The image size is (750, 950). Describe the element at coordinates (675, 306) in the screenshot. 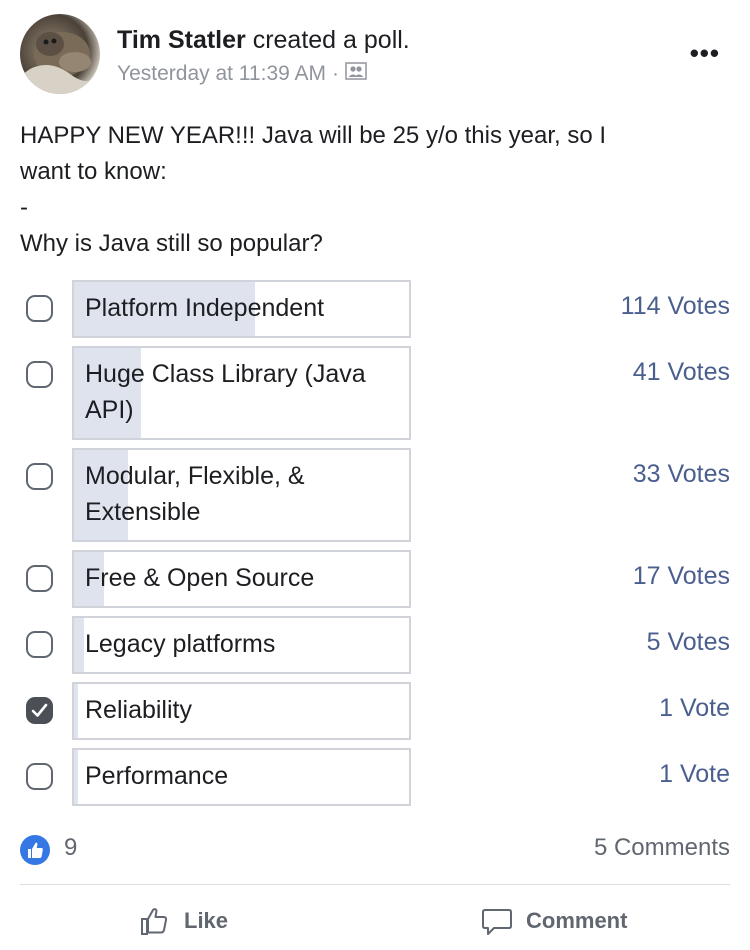

I see `poll-vote-count: 114 Votes` at that location.